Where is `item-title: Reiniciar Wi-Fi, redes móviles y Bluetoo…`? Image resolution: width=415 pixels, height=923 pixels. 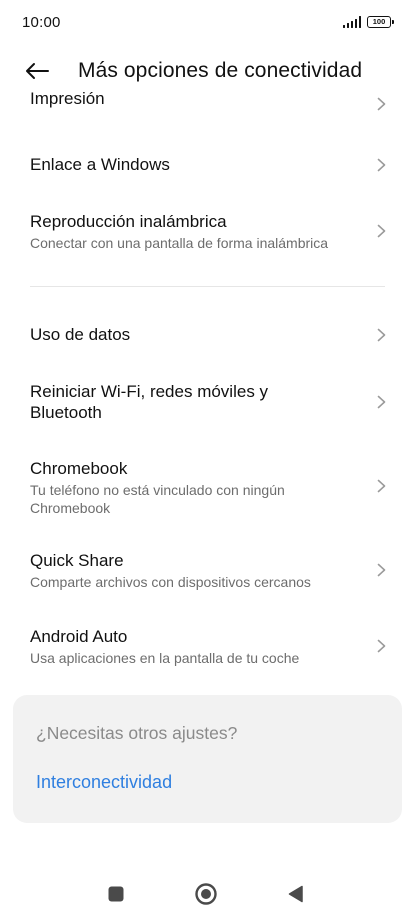
item-title: Reiniciar Wi-Fi, redes móviles y Bluetoo… is located at coordinates (149, 402).